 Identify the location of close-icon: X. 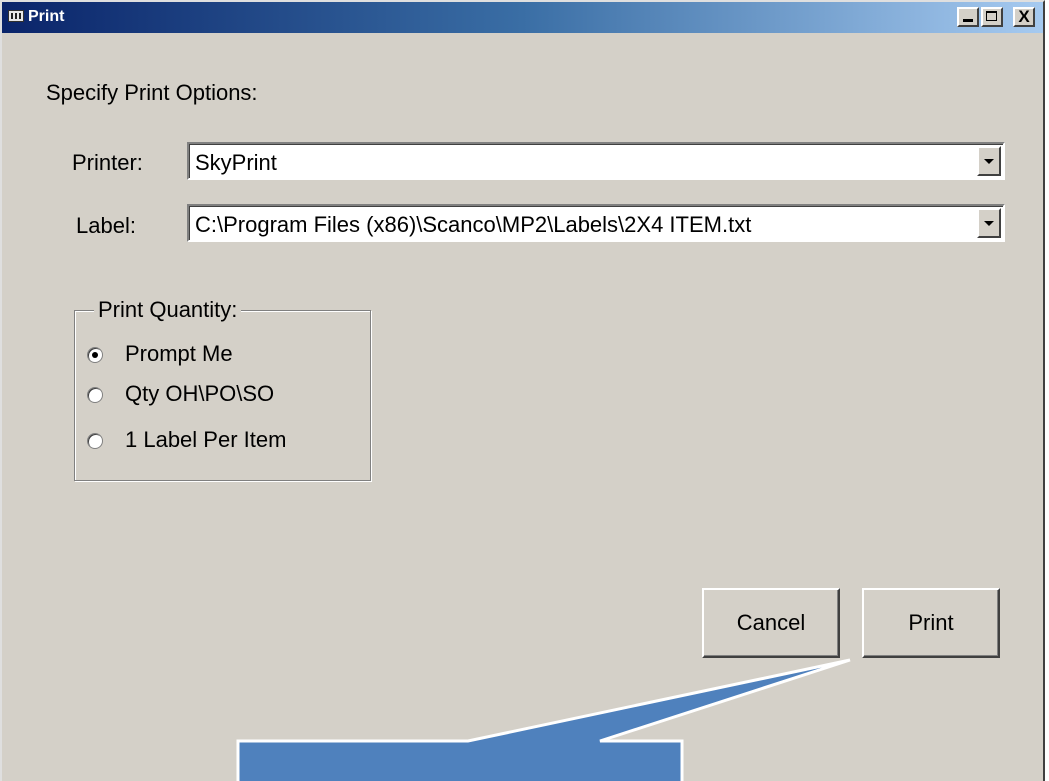
(1024, 16).